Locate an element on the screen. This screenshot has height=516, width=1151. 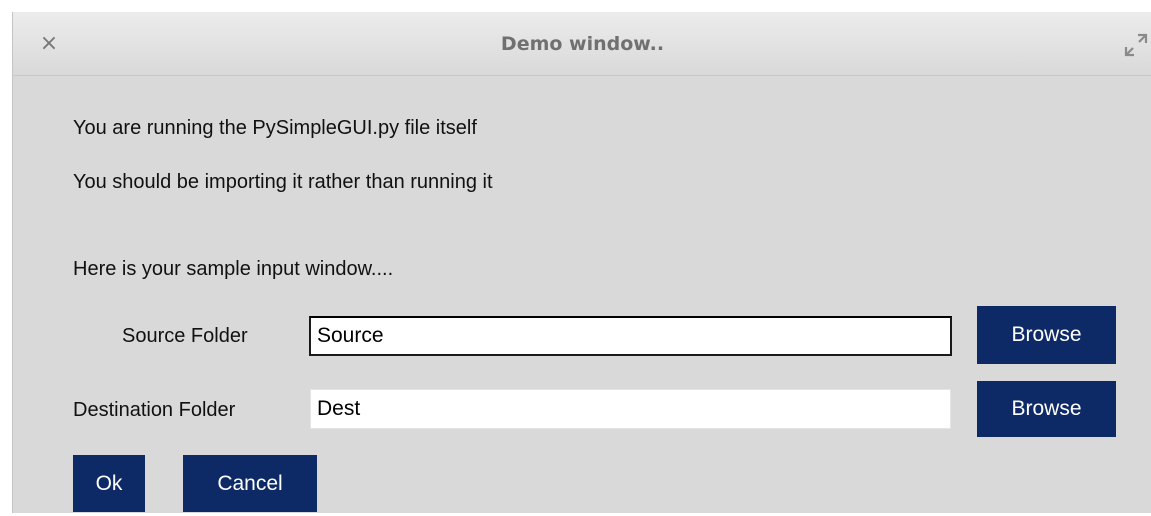
source-folder-input is located at coordinates (630, 336).